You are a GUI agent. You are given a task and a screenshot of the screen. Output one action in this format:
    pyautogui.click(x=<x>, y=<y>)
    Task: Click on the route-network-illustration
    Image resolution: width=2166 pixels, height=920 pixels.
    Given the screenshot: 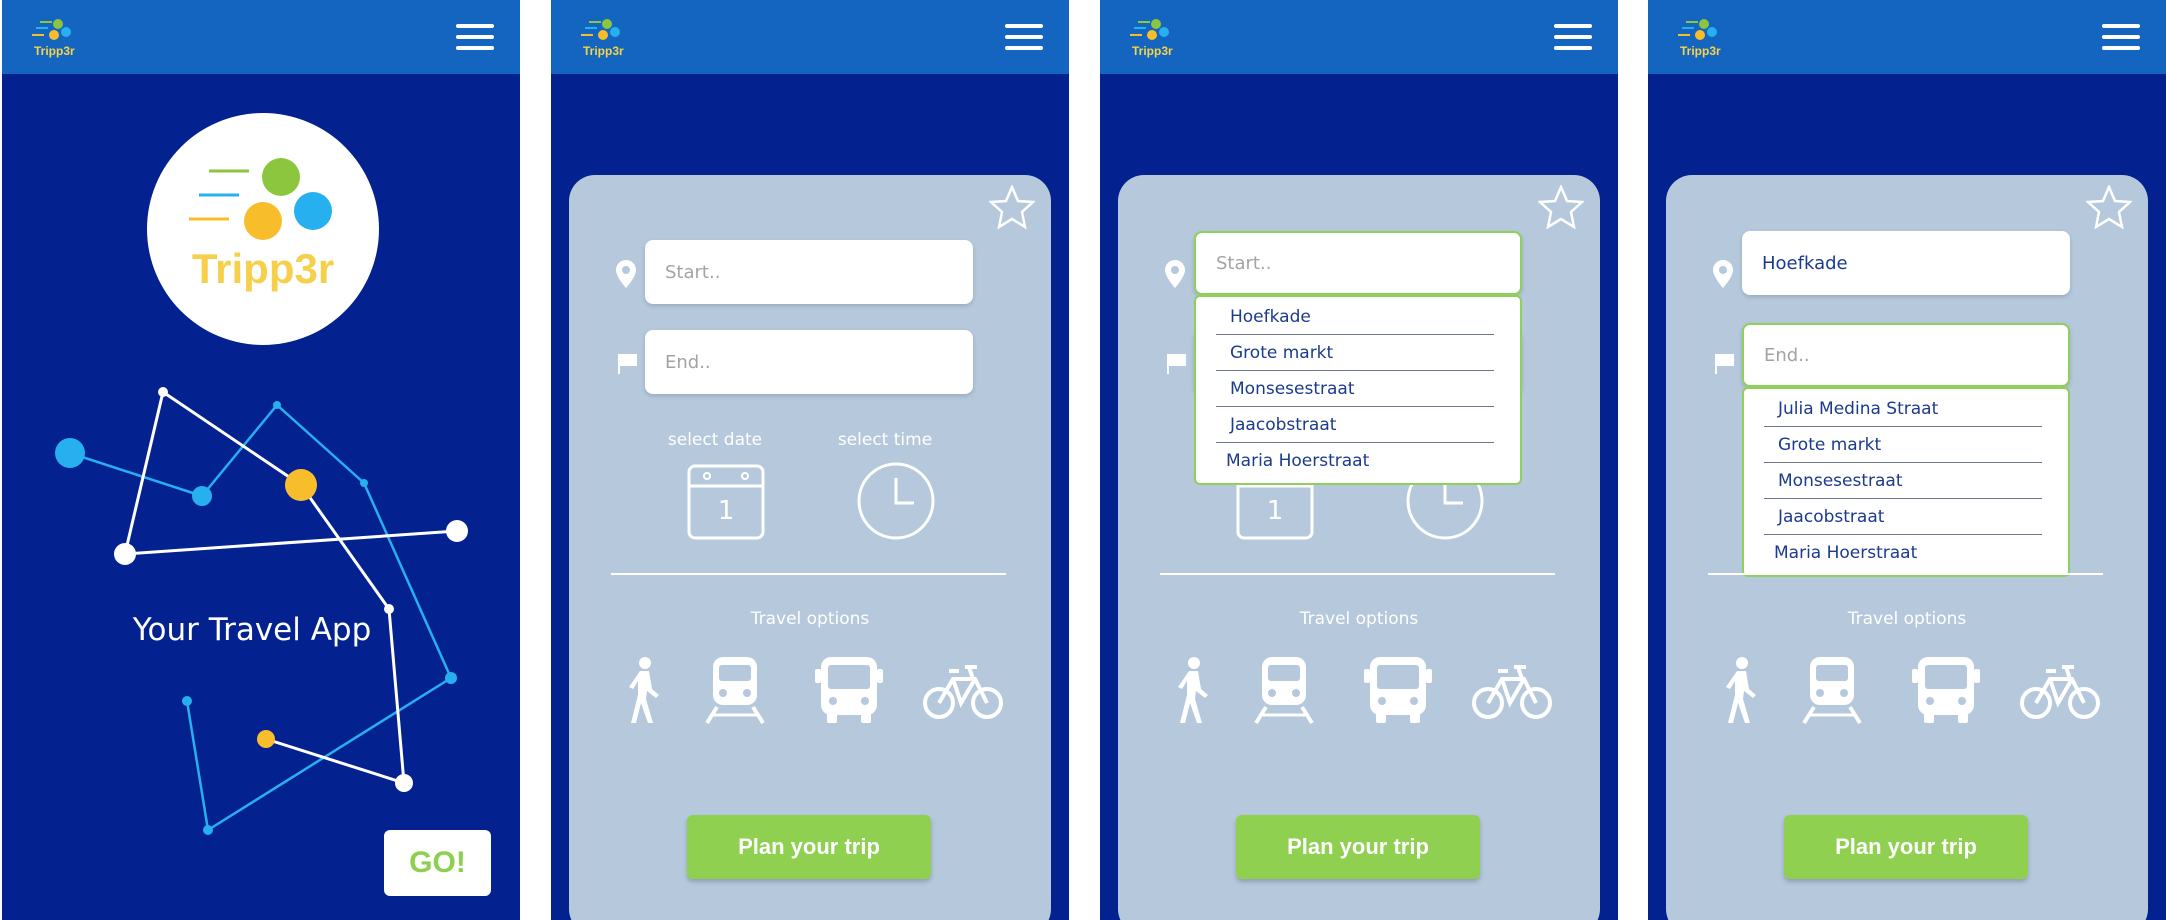 What is the action you would take?
    pyautogui.click(x=261, y=611)
    